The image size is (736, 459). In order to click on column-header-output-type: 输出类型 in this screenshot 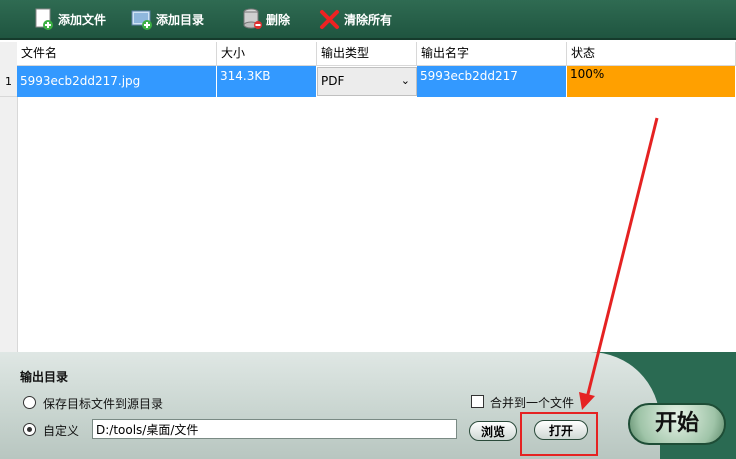, I will do `click(367, 53)`.